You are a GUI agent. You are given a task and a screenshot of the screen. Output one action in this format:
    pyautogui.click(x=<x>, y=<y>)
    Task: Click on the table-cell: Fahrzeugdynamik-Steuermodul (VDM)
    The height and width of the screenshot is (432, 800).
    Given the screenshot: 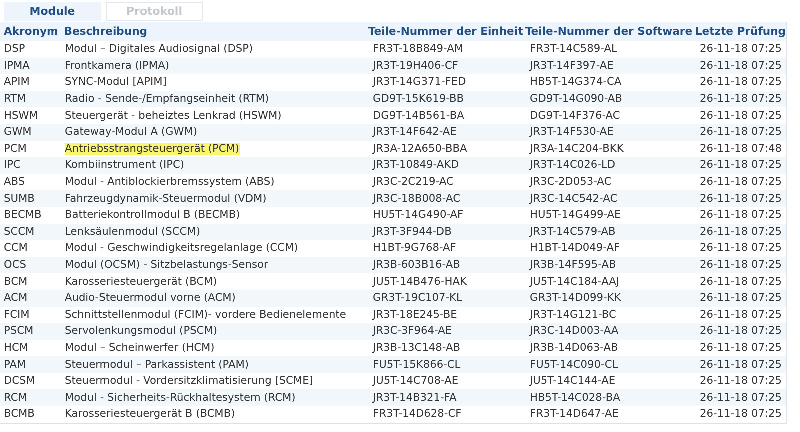 What is the action you would take?
    pyautogui.click(x=166, y=198)
    